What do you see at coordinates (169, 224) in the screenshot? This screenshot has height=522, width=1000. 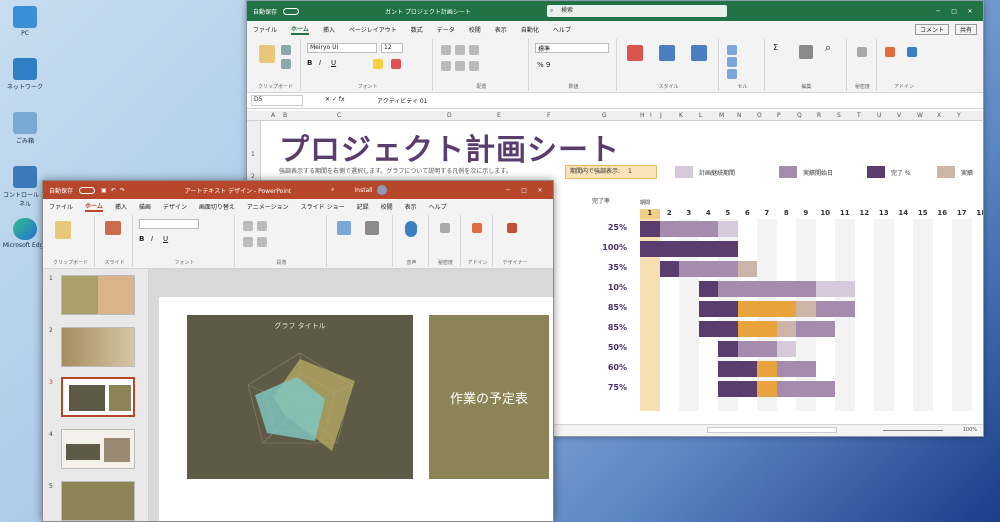 I see `font-name-select` at bounding box center [169, 224].